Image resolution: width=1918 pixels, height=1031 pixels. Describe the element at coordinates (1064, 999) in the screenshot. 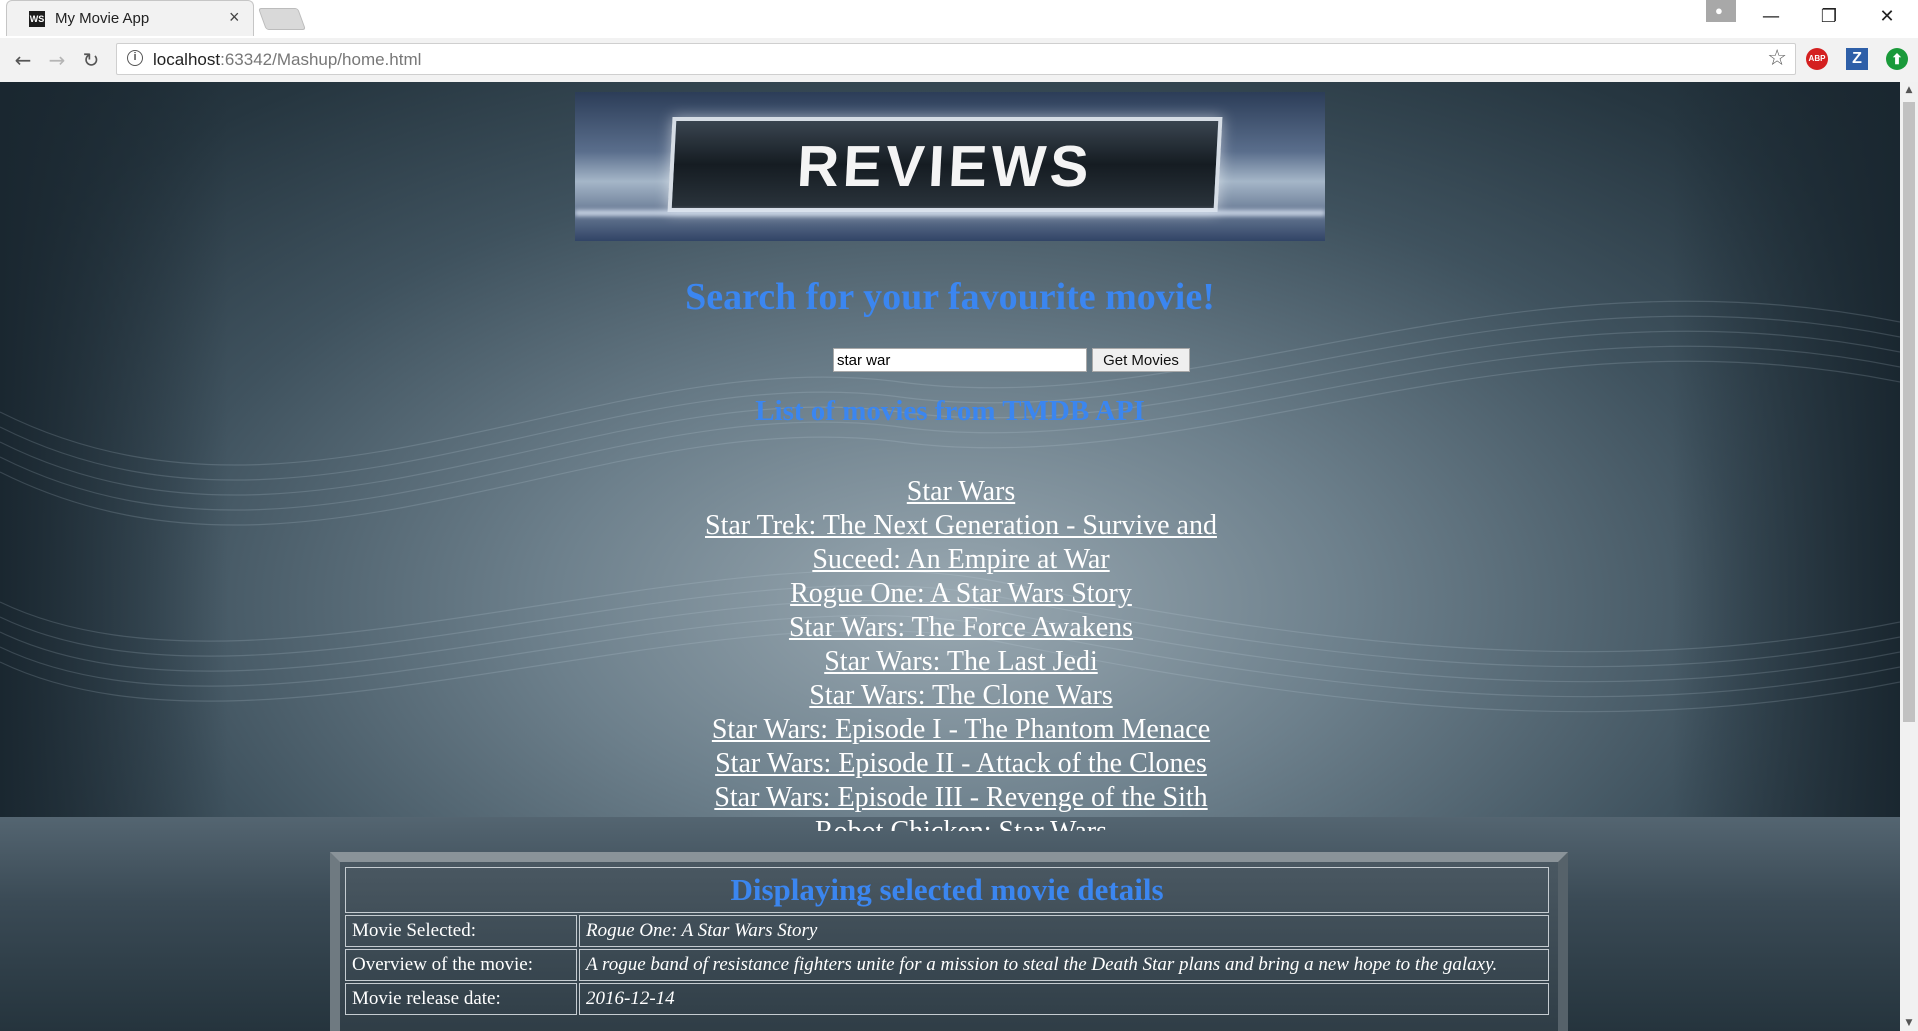

I see `detail-value: 2016-12-14` at that location.